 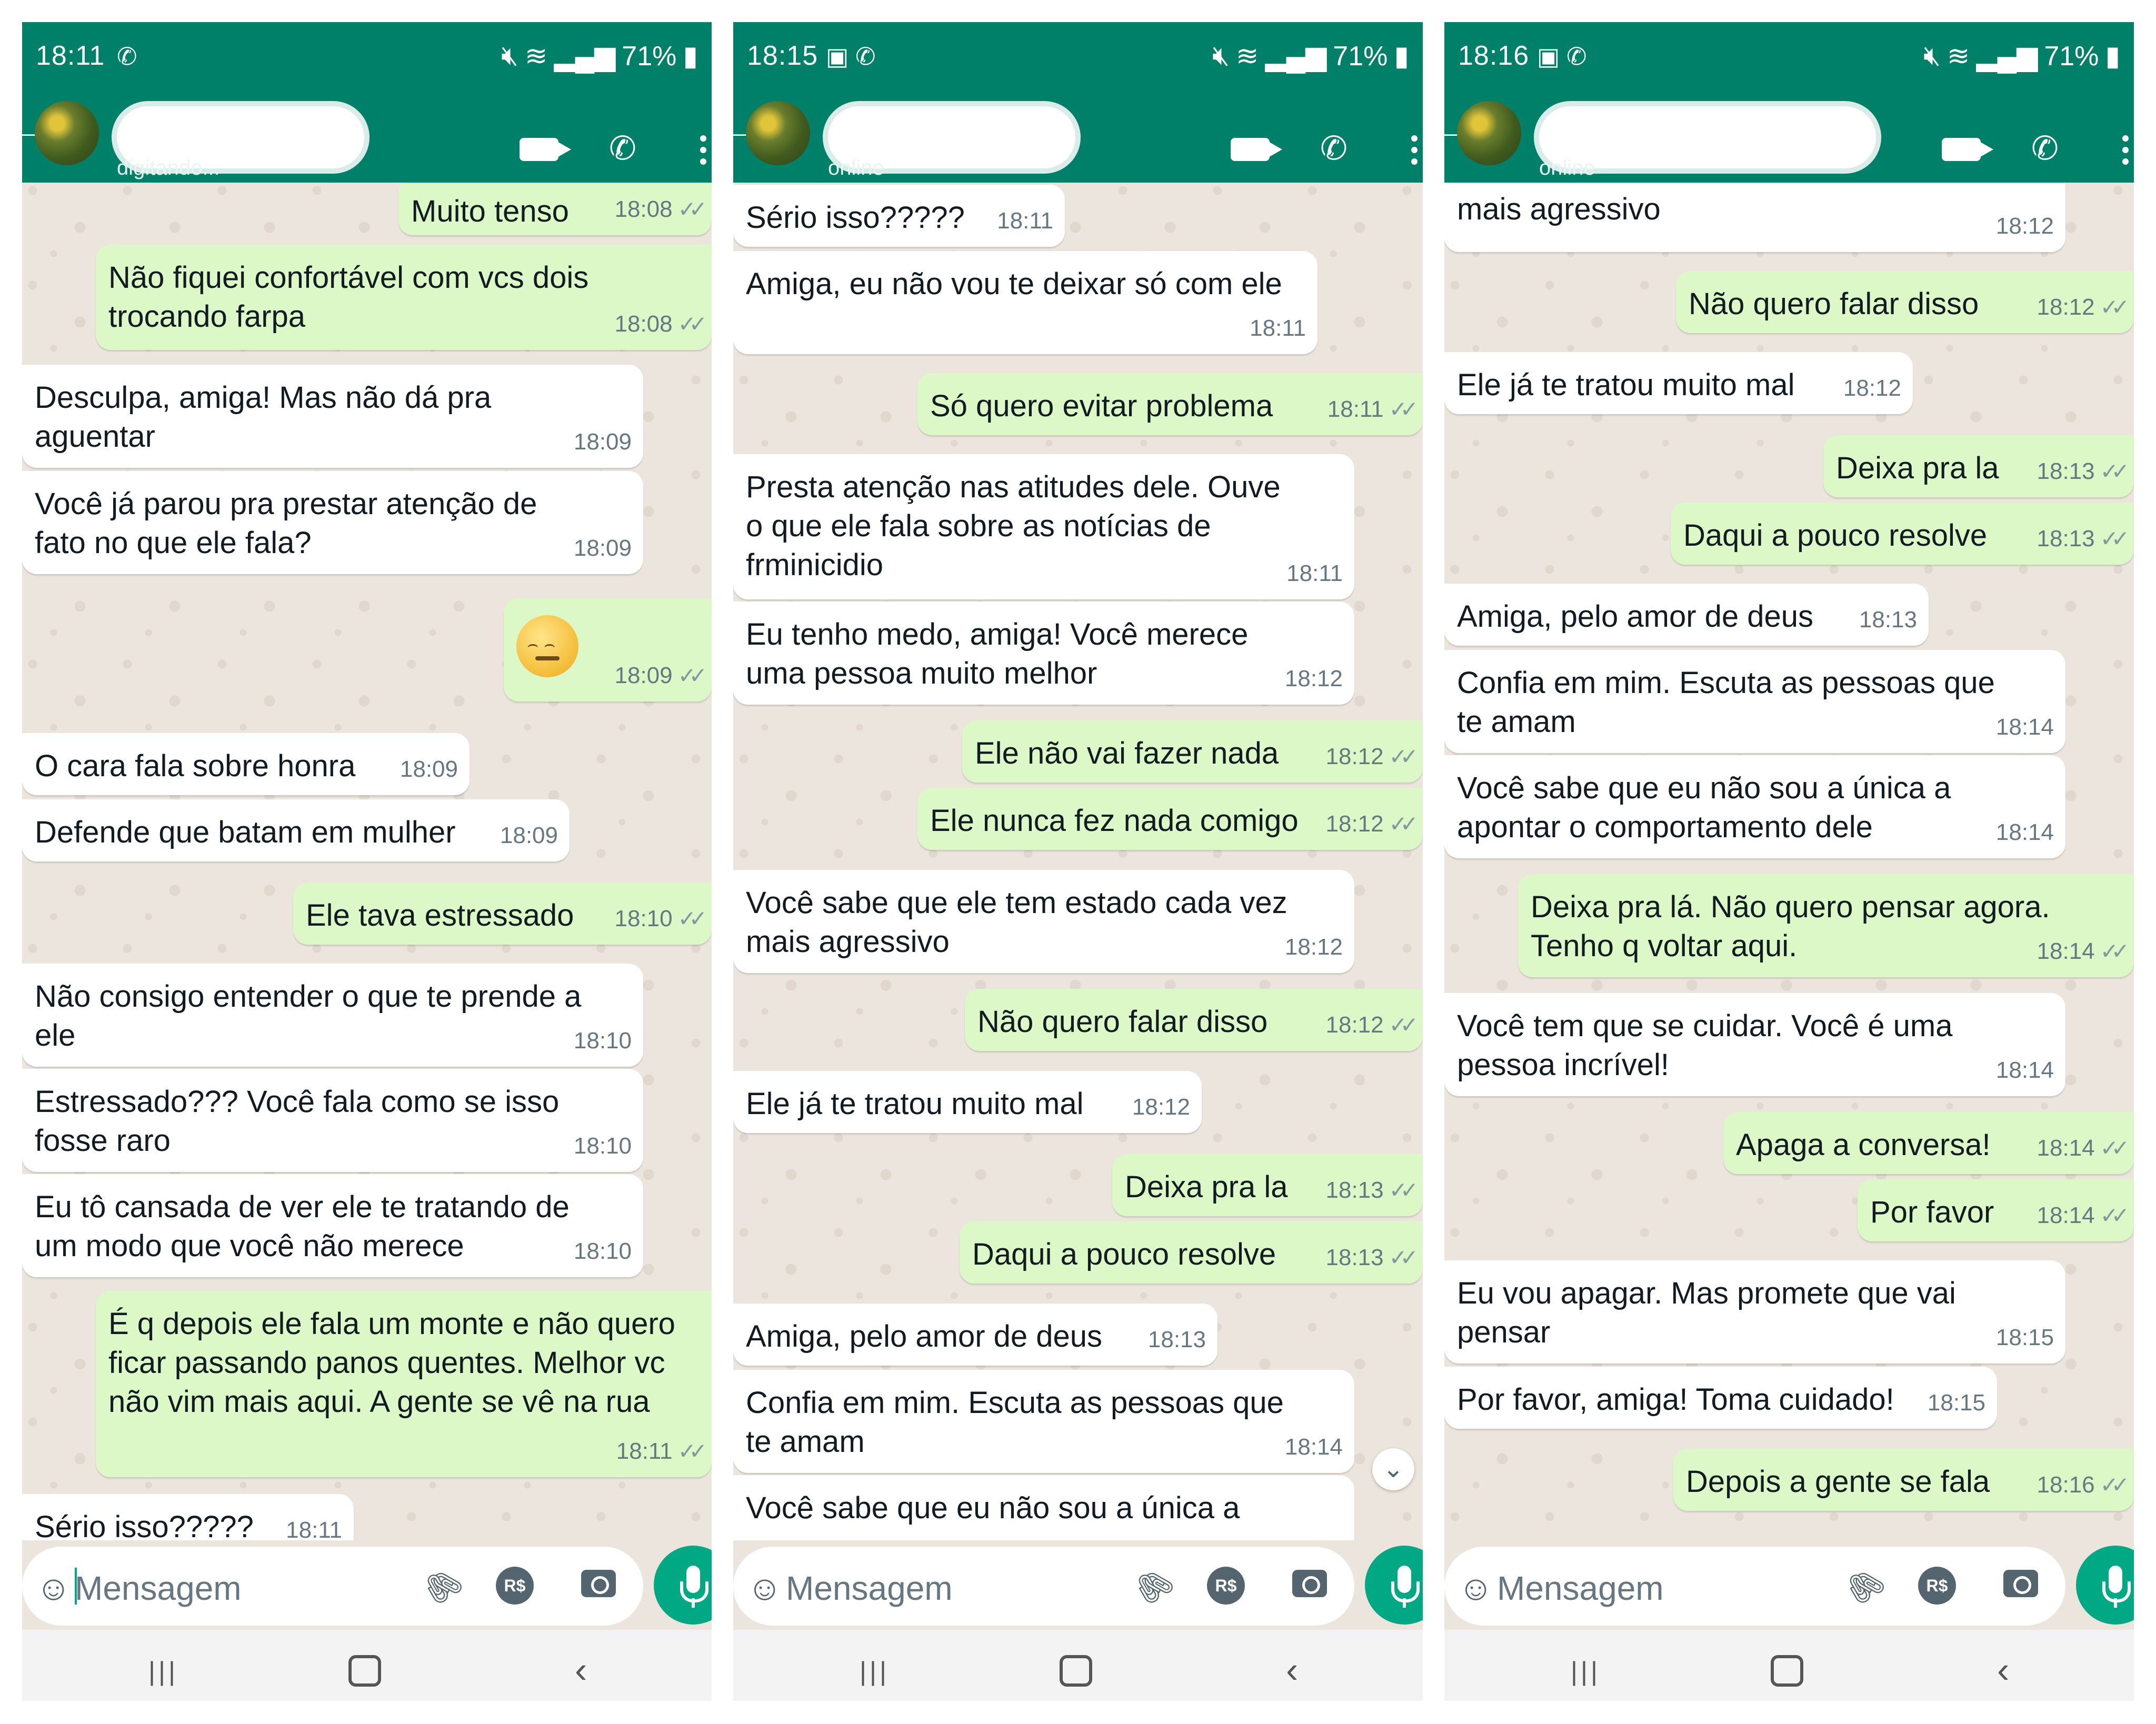 I want to click on message-incoming: mais agressivo 18:12, so click(x=1754, y=218).